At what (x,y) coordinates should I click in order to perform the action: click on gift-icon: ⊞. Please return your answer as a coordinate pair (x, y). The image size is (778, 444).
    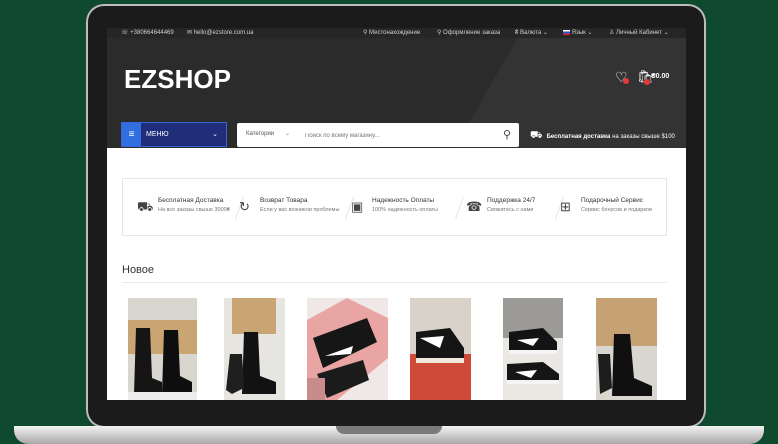
    Looking at the image, I should click on (565, 206).